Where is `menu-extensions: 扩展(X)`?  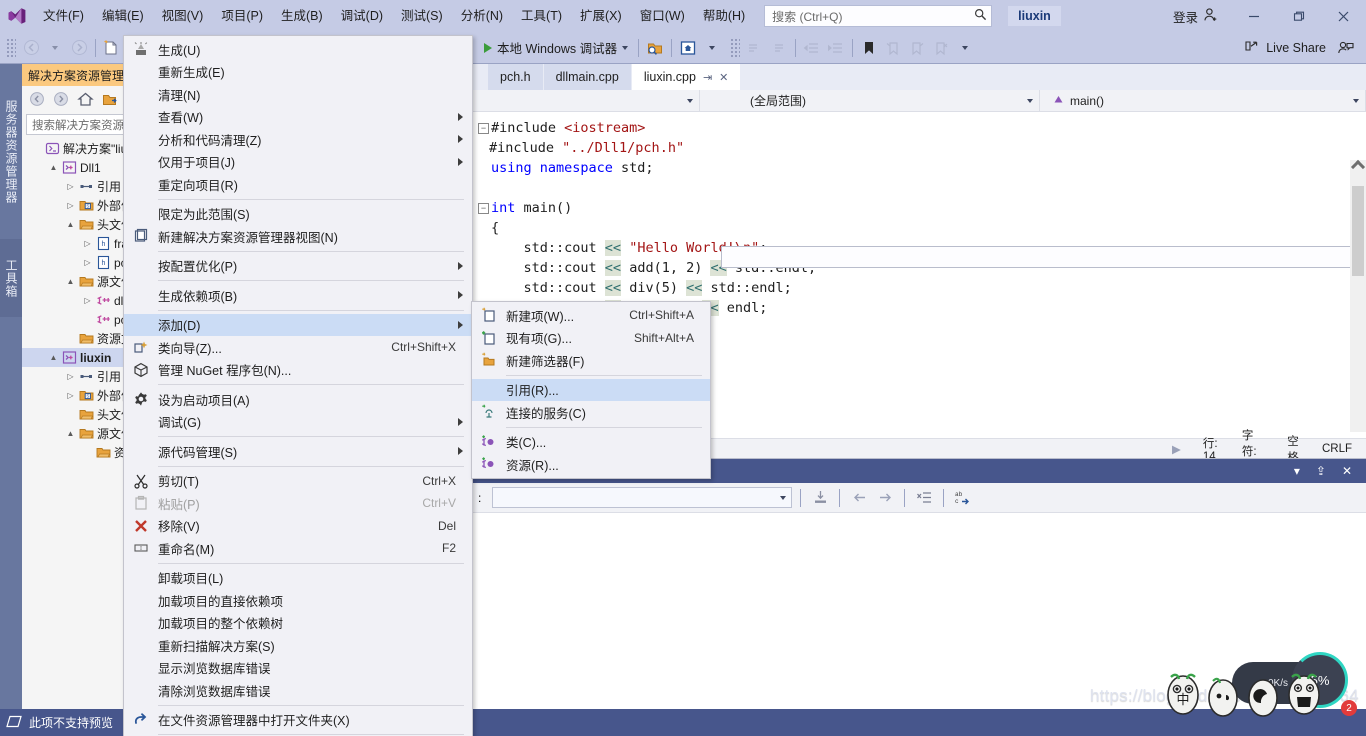 menu-extensions: 扩展(X) is located at coordinates (601, 16).